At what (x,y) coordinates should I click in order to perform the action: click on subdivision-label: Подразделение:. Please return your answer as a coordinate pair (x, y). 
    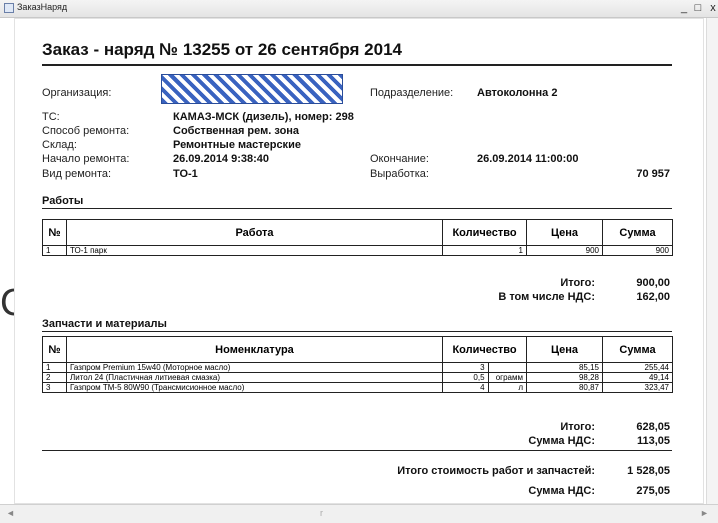
    Looking at the image, I should click on (412, 93).